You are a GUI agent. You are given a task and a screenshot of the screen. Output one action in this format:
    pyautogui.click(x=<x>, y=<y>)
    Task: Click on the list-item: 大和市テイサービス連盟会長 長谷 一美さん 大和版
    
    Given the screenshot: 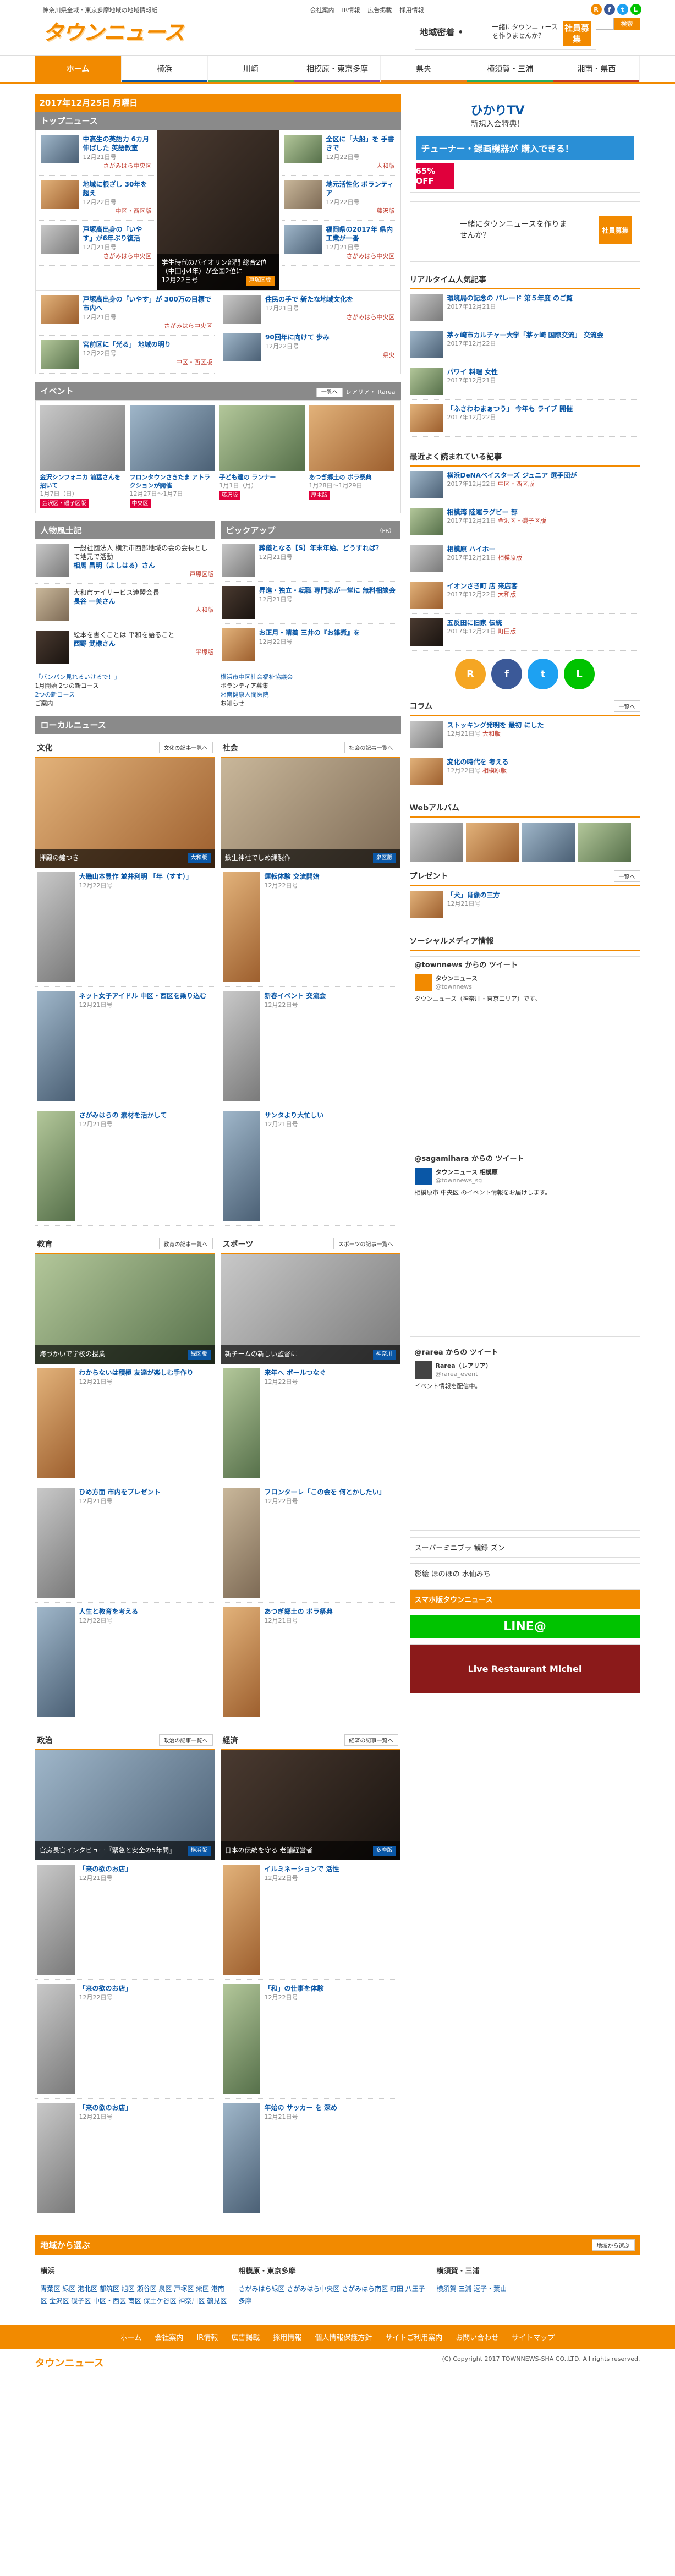 What is the action you would take?
    pyautogui.click(x=125, y=605)
    